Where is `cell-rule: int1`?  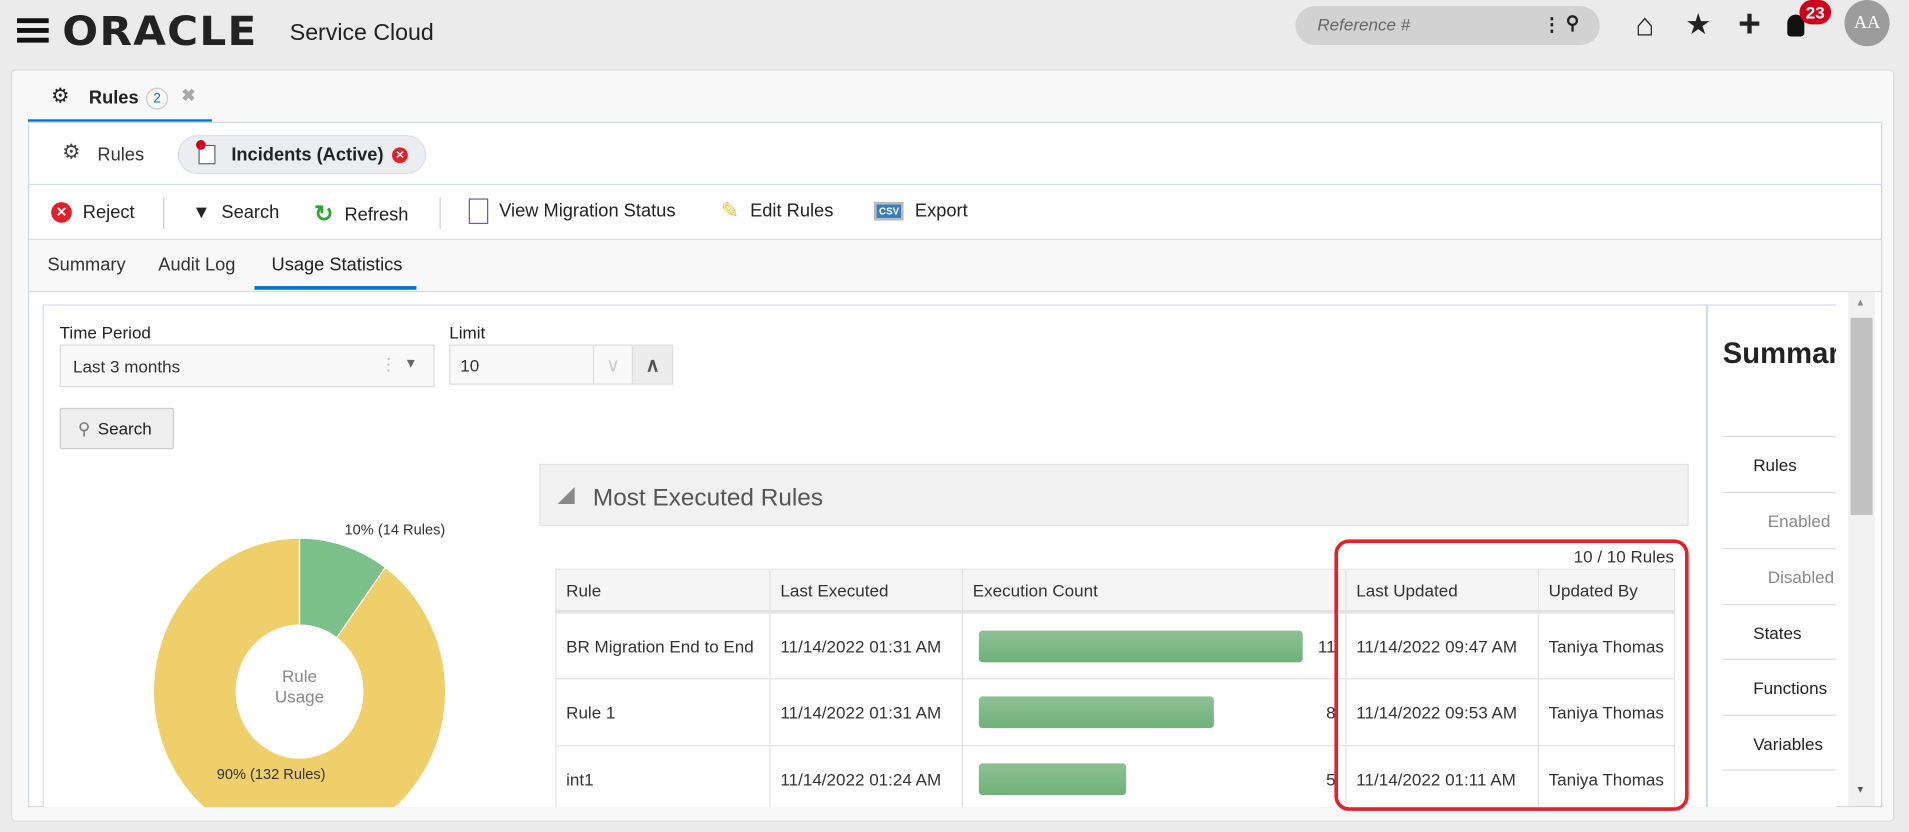 cell-rule: int1 is located at coordinates (663, 776).